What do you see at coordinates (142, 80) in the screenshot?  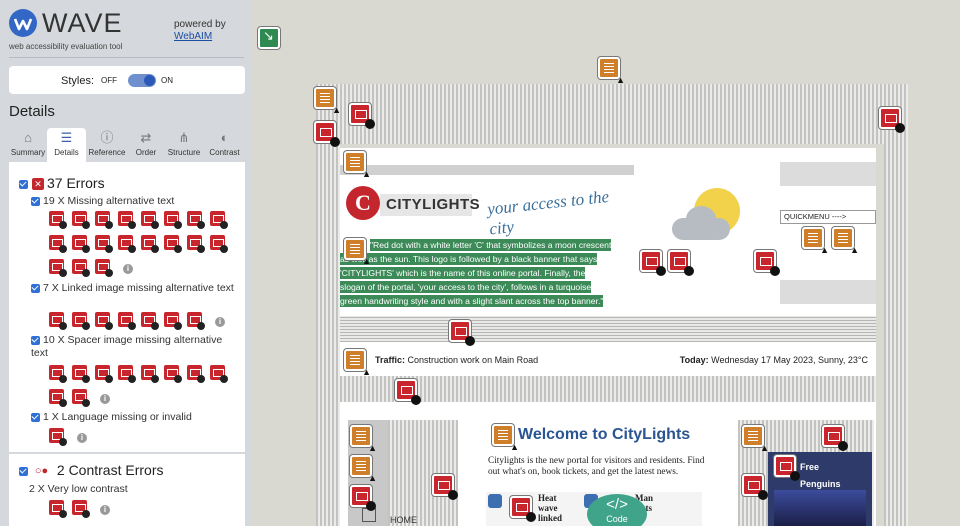 I see `styles-toggle` at bounding box center [142, 80].